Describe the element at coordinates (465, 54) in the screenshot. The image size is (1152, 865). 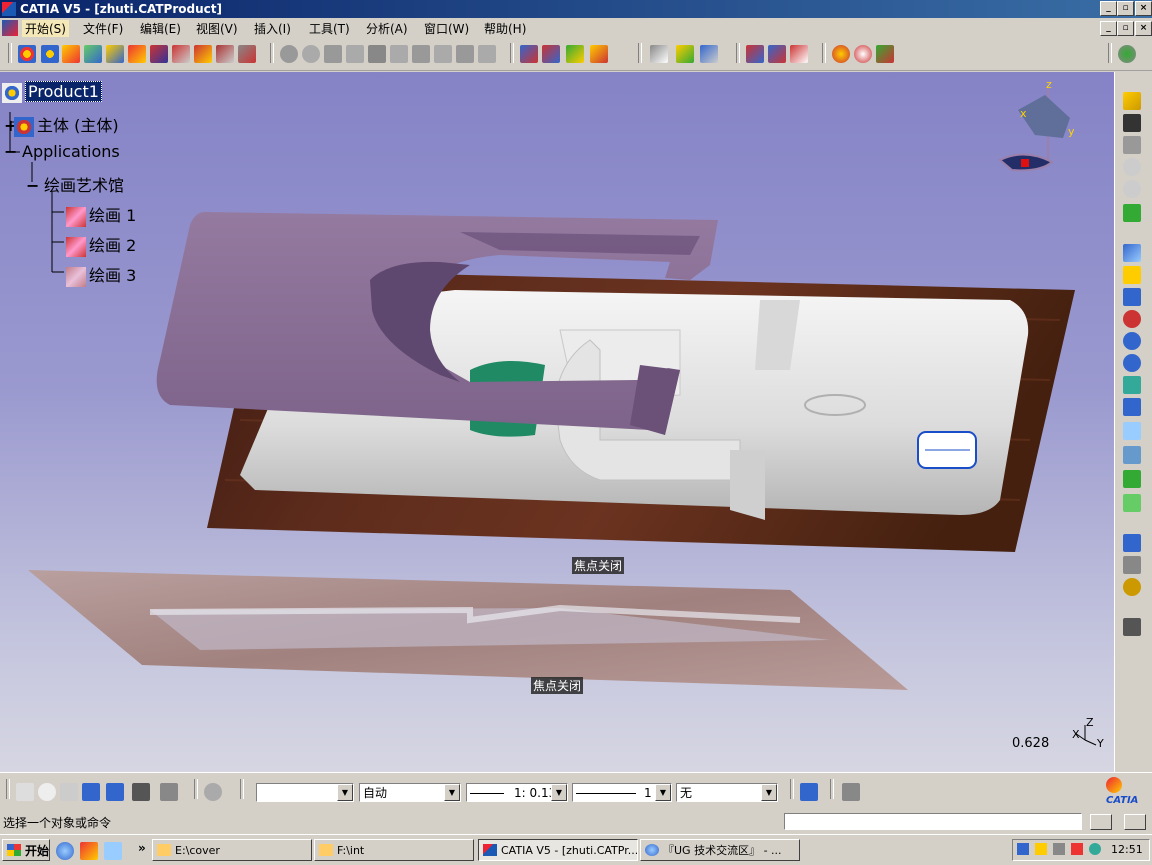
I see `change-constraint-icon` at that location.